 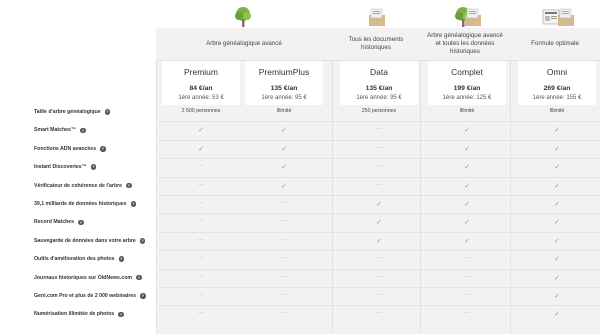 I want to click on plan-price: 199 €/an, so click(x=467, y=88).